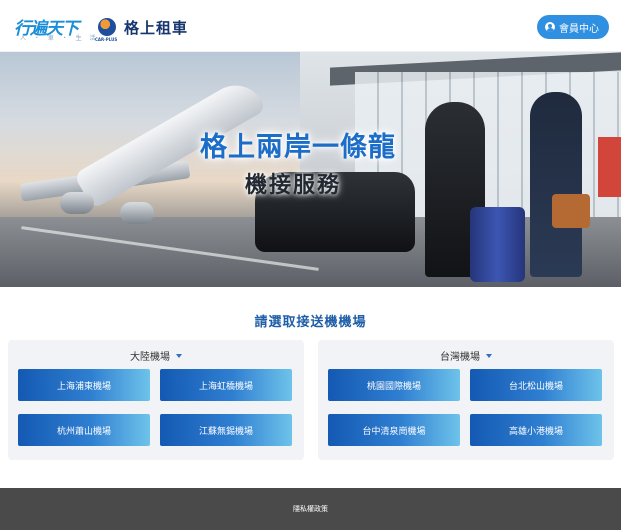 The image size is (621, 530). I want to click on privacy-policy-link: 隱私權政策, so click(310, 509).